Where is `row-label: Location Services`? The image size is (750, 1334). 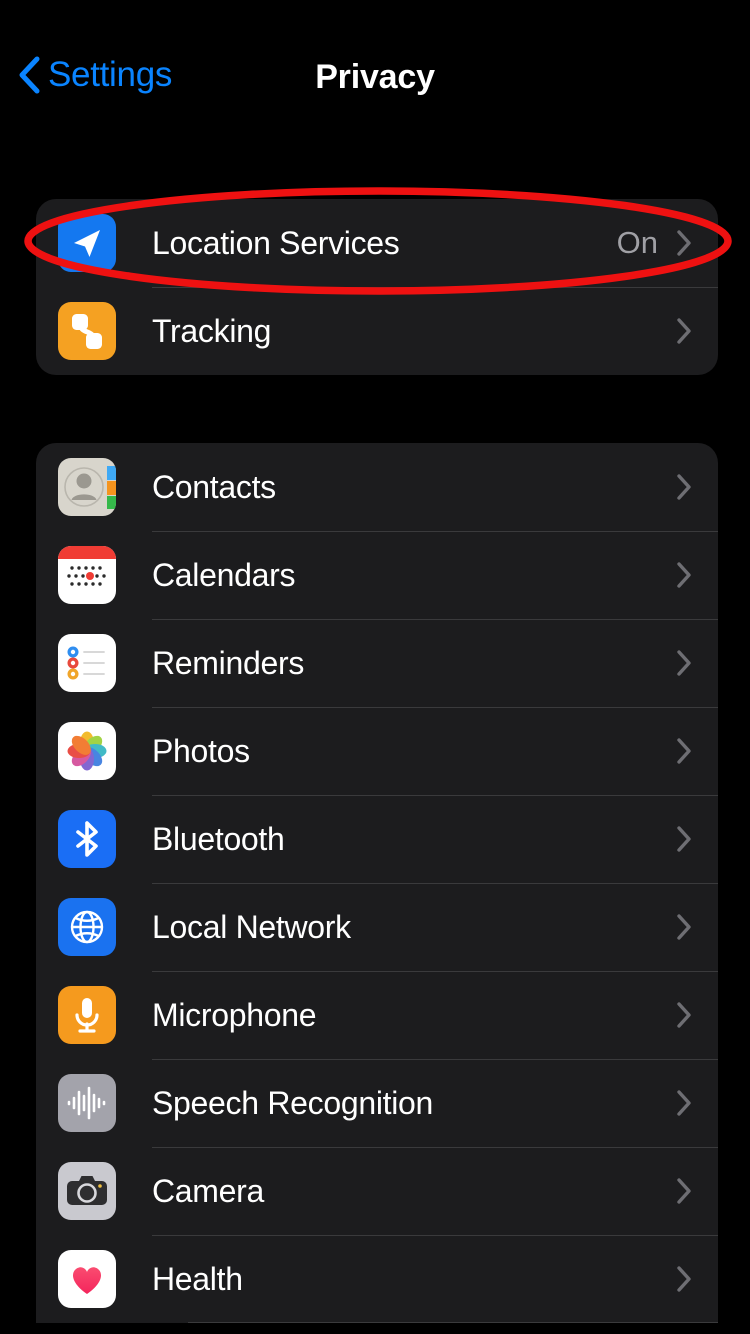 row-label: Location Services is located at coordinates (276, 242).